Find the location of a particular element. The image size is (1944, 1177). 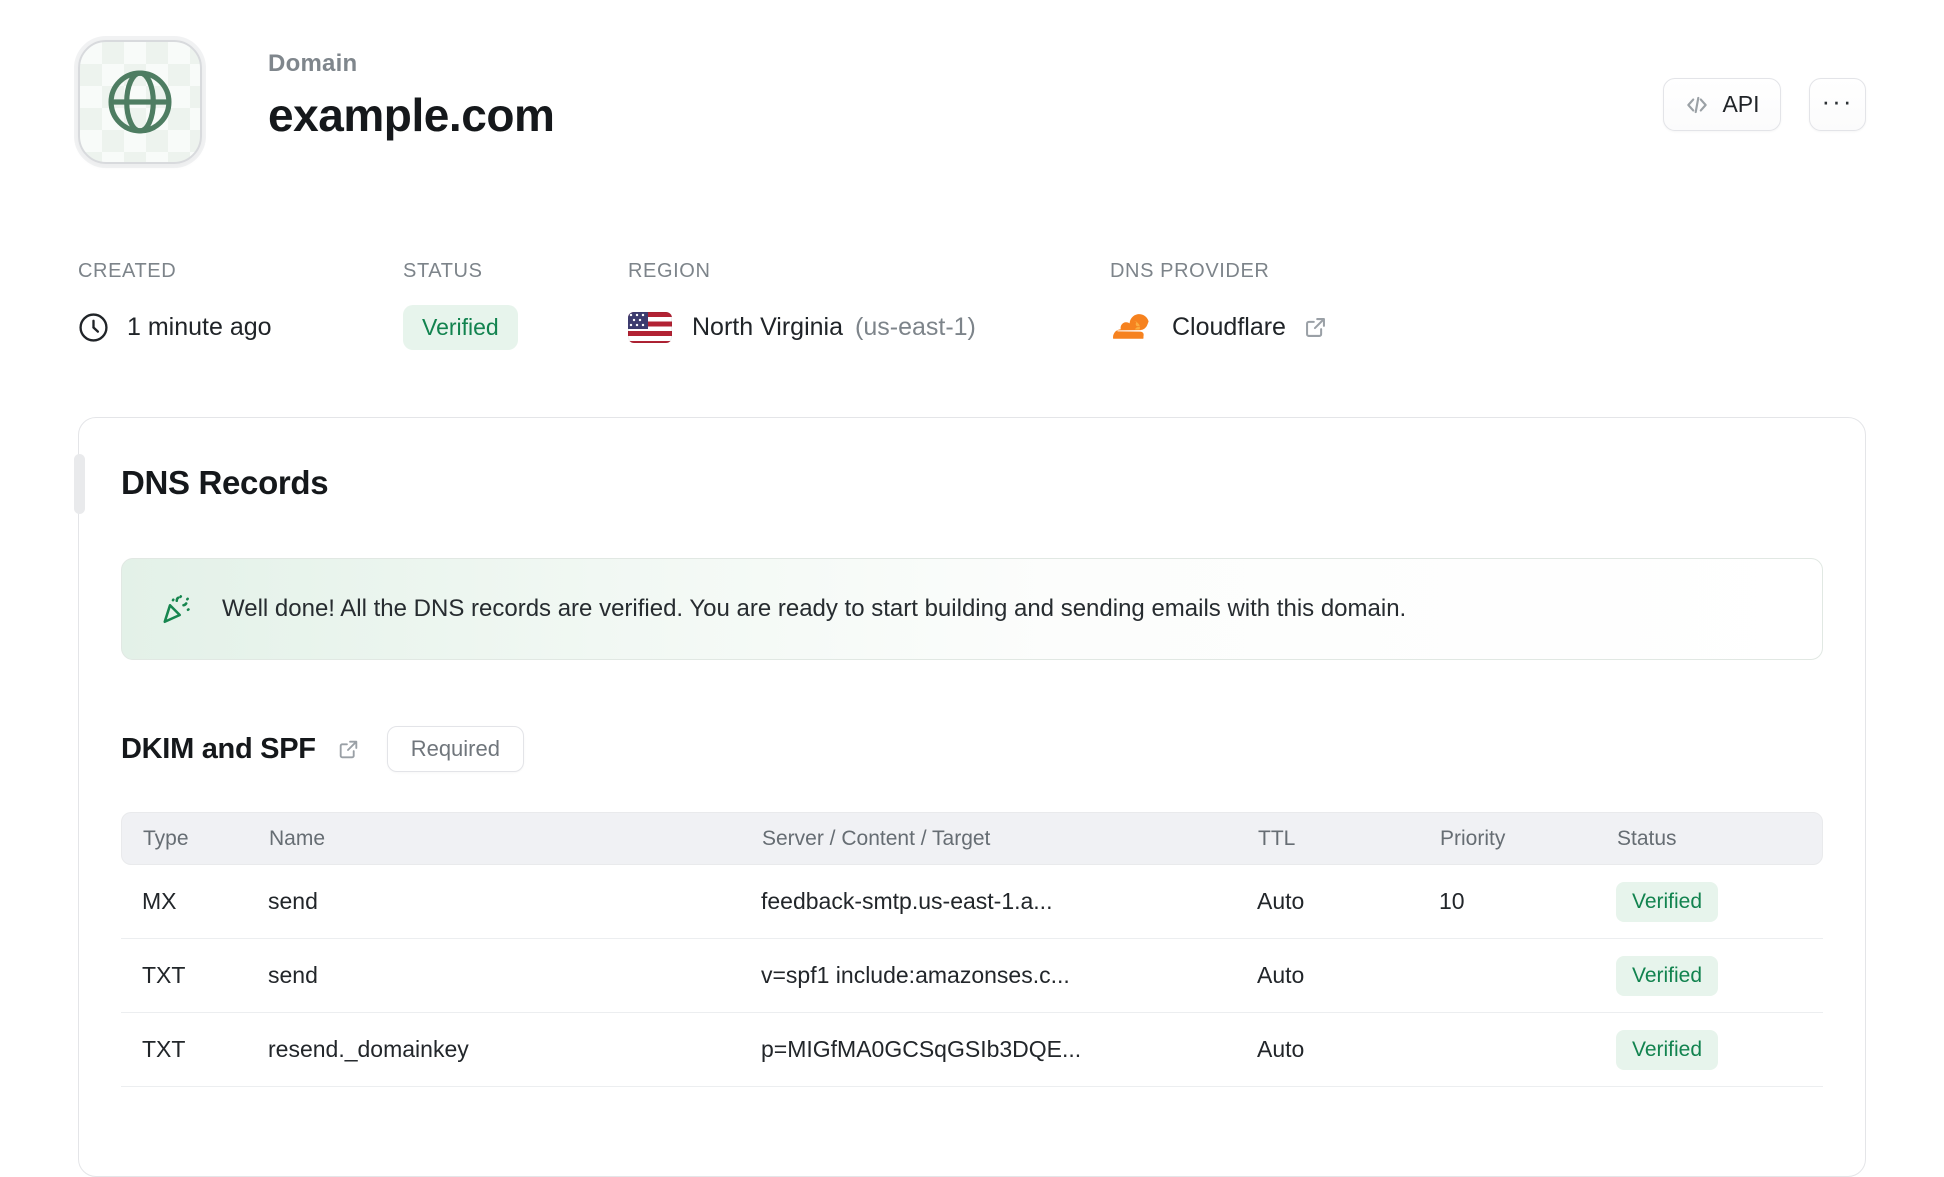

globe-icon is located at coordinates (140, 102).